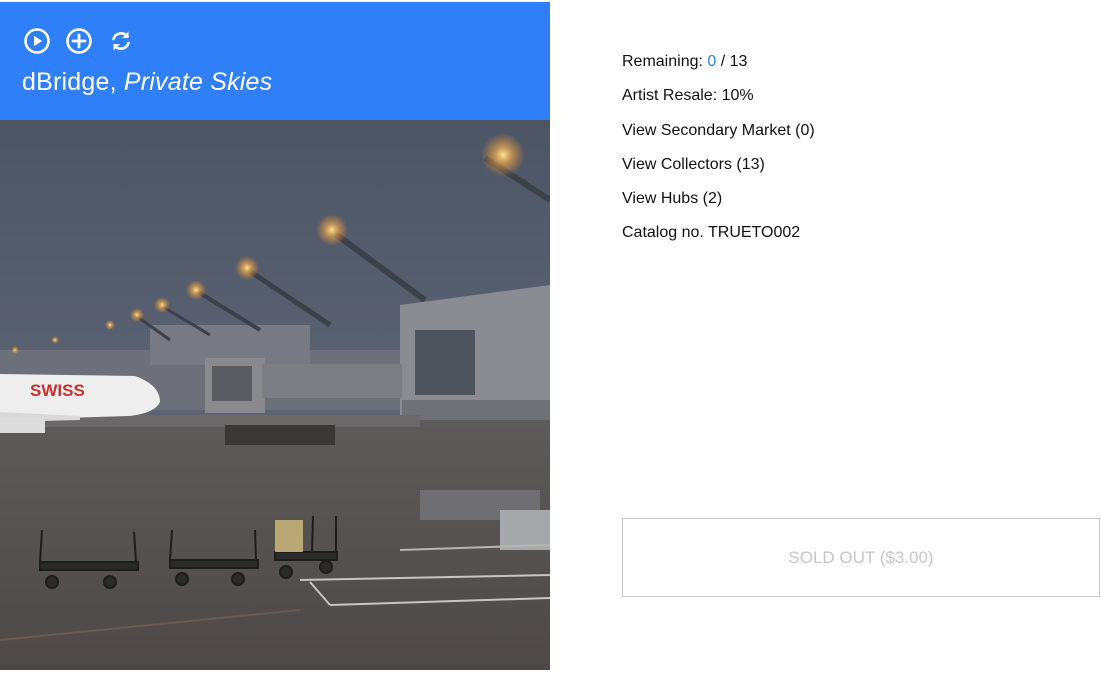  Describe the element at coordinates (718, 130) in the screenshot. I see `secondary-market-link: View Secondary Market (0)` at that location.